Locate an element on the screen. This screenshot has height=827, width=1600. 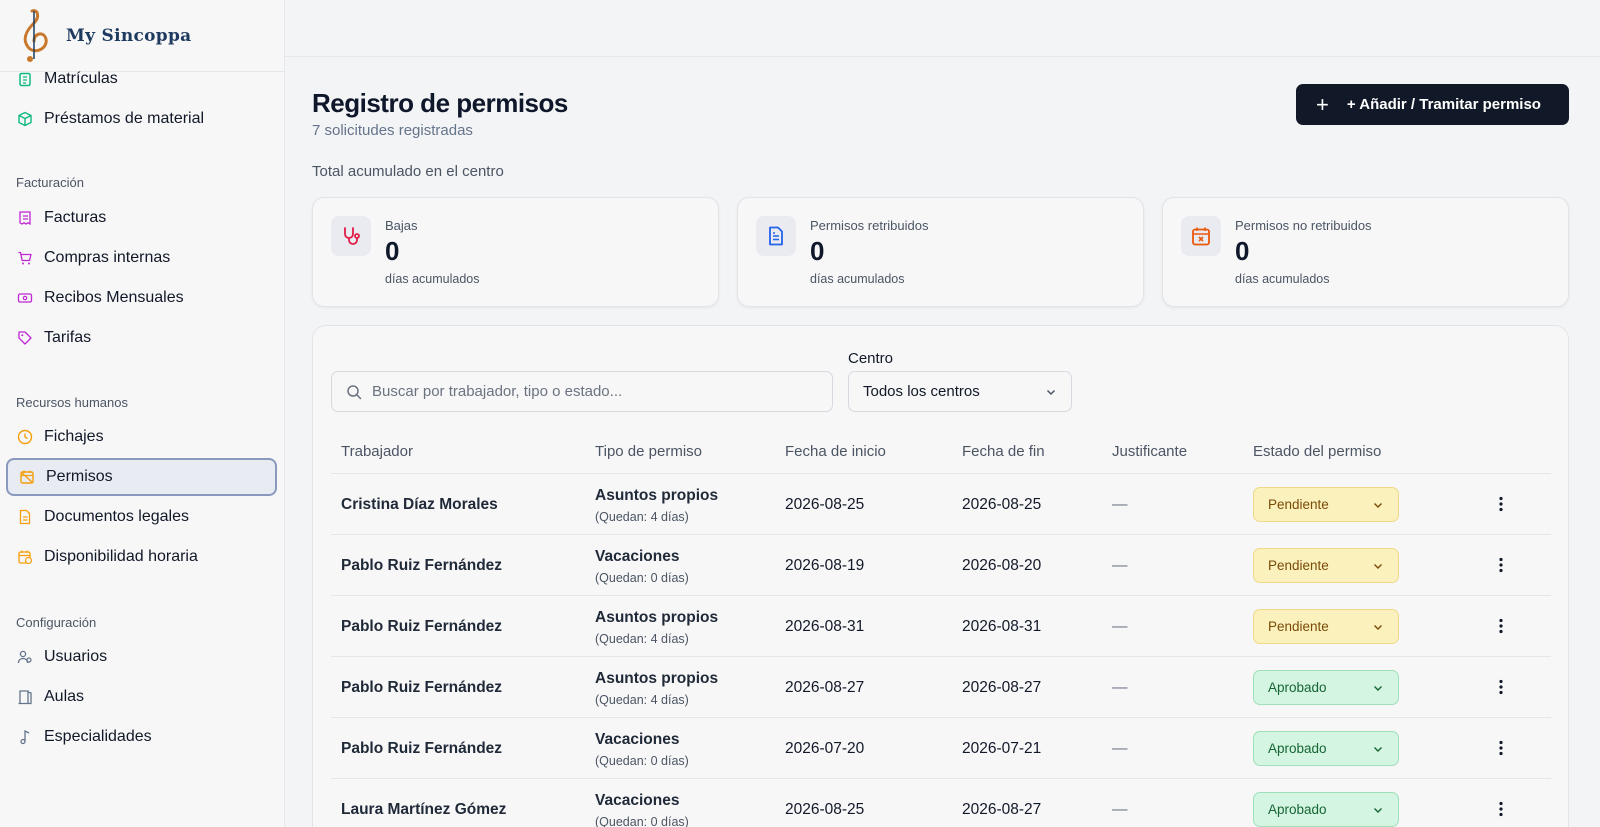
clock-icon is located at coordinates (25, 437).